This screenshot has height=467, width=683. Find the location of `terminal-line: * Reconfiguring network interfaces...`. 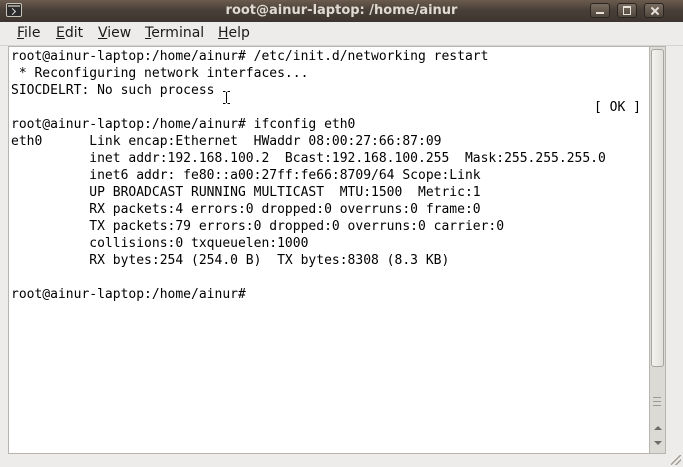

terminal-line: * Reconfiguring network interfaces... is located at coordinates (160, 73).